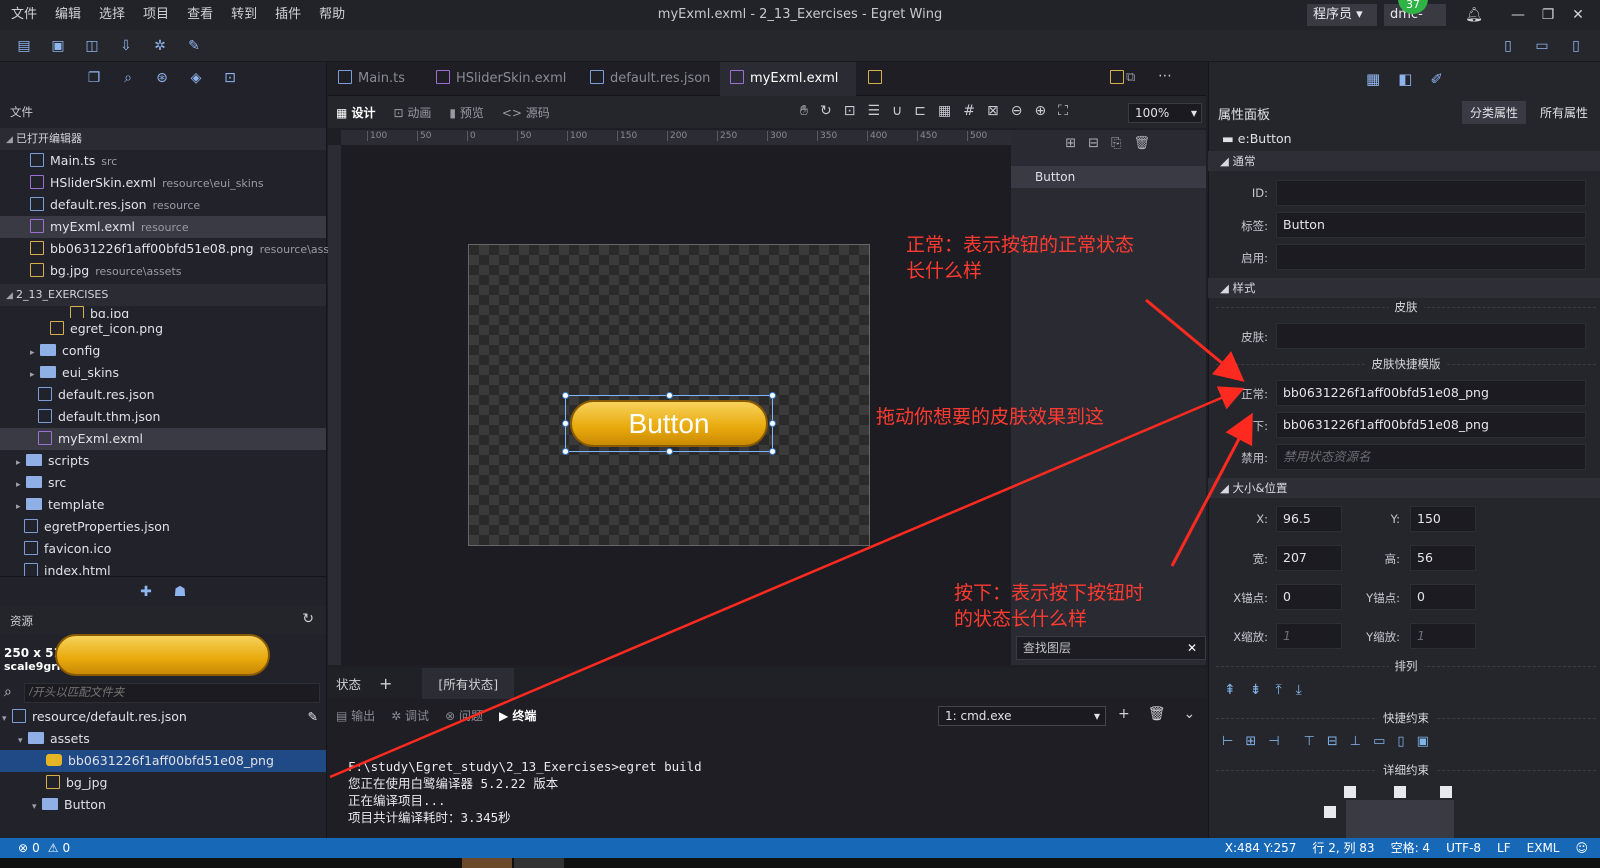 Image resolution: width=1600 pixels, height=868 pixels. What do you see at coordinates (1195, 340) in the screenshot?
I see `arrow-normal` at bounding box center [1195, 340].